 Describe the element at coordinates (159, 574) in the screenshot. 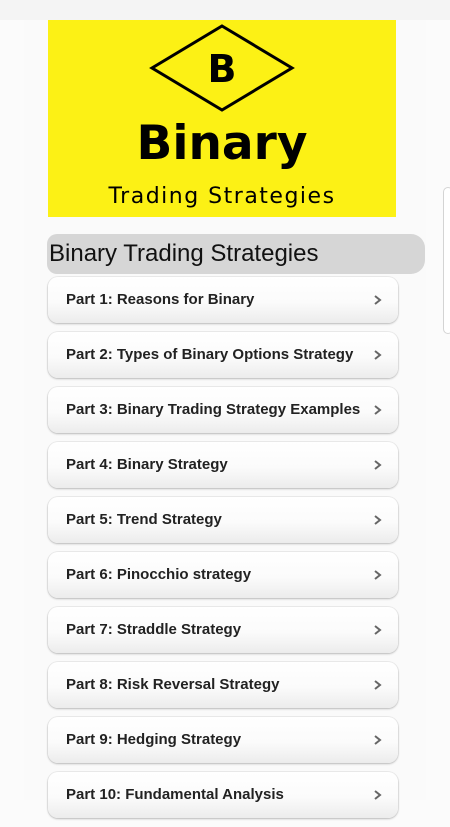

I see `menu-item-label: Part 6: Pinocchio strategy` at that location.